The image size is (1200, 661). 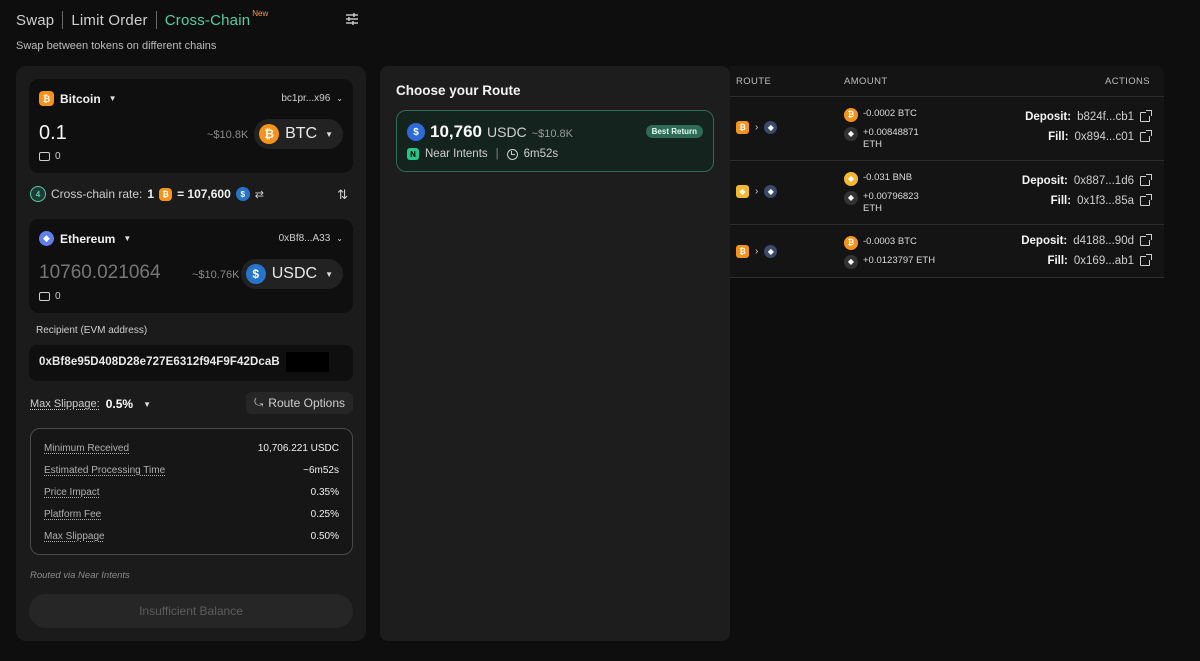 I want to click on detail-row: Platform Fee 0.25%, so click(x=191, y=514).